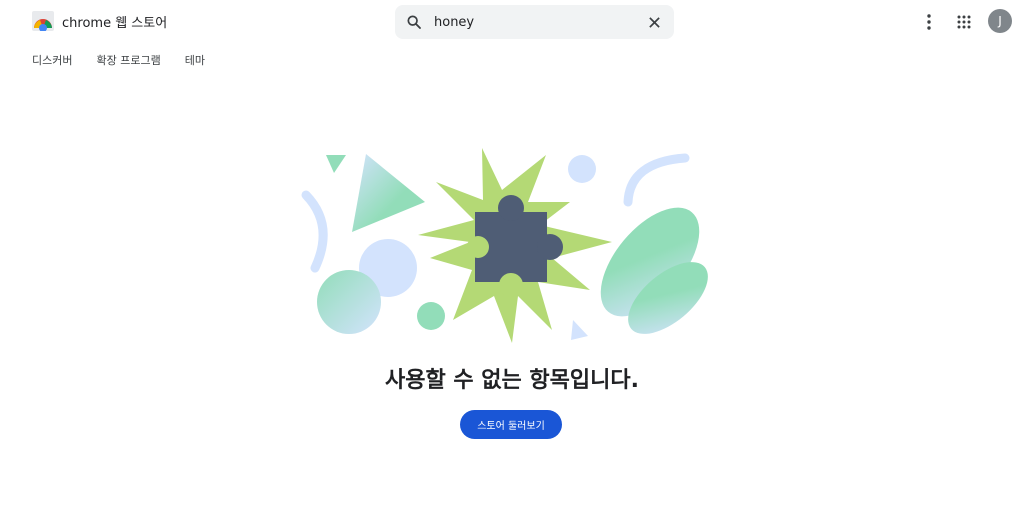 Image resolution: width=1024 pixels, height=531 pixels. What do you see at coordinates (964, 22) in the screenshot?
I see `apps-grid-icon` at bounding box center [964, 22].